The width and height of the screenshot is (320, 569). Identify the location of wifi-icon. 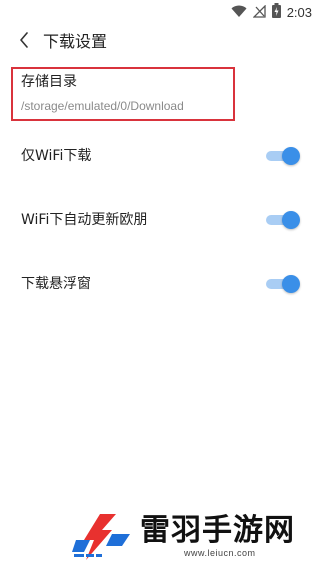
(239, 12).